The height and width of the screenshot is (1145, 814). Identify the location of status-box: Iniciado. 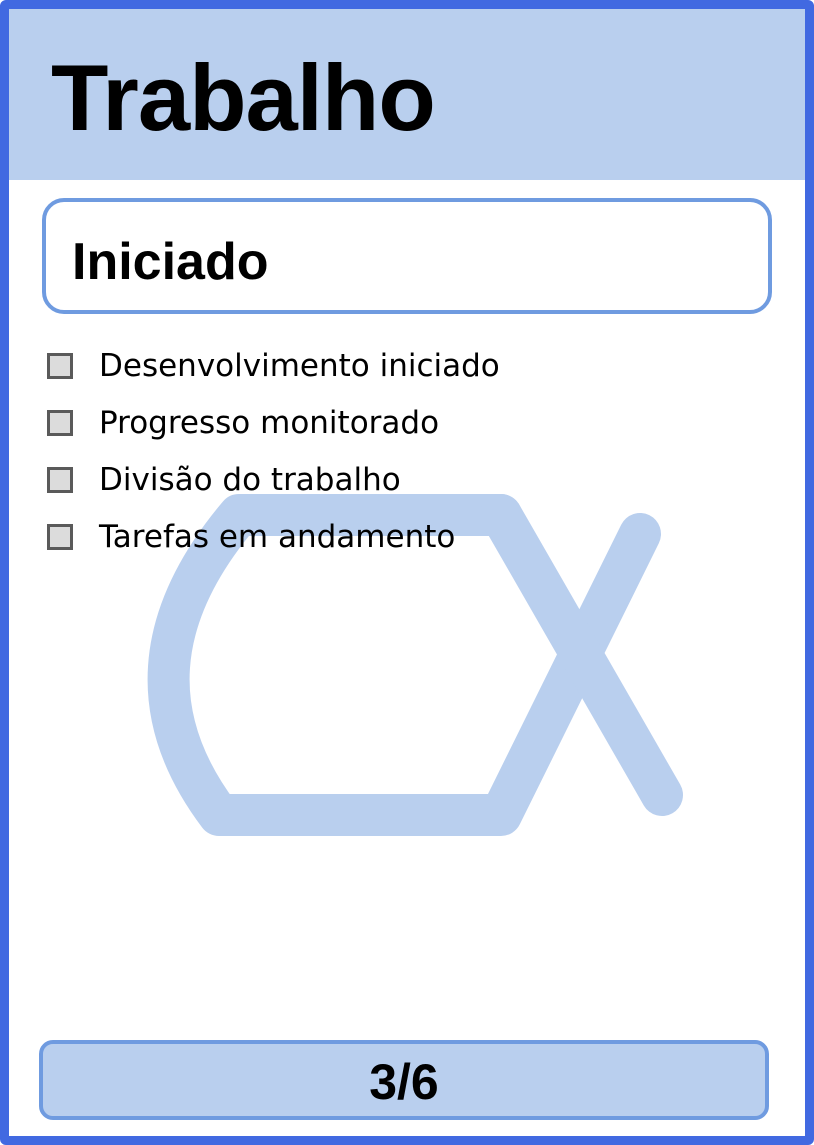
(407, 256).